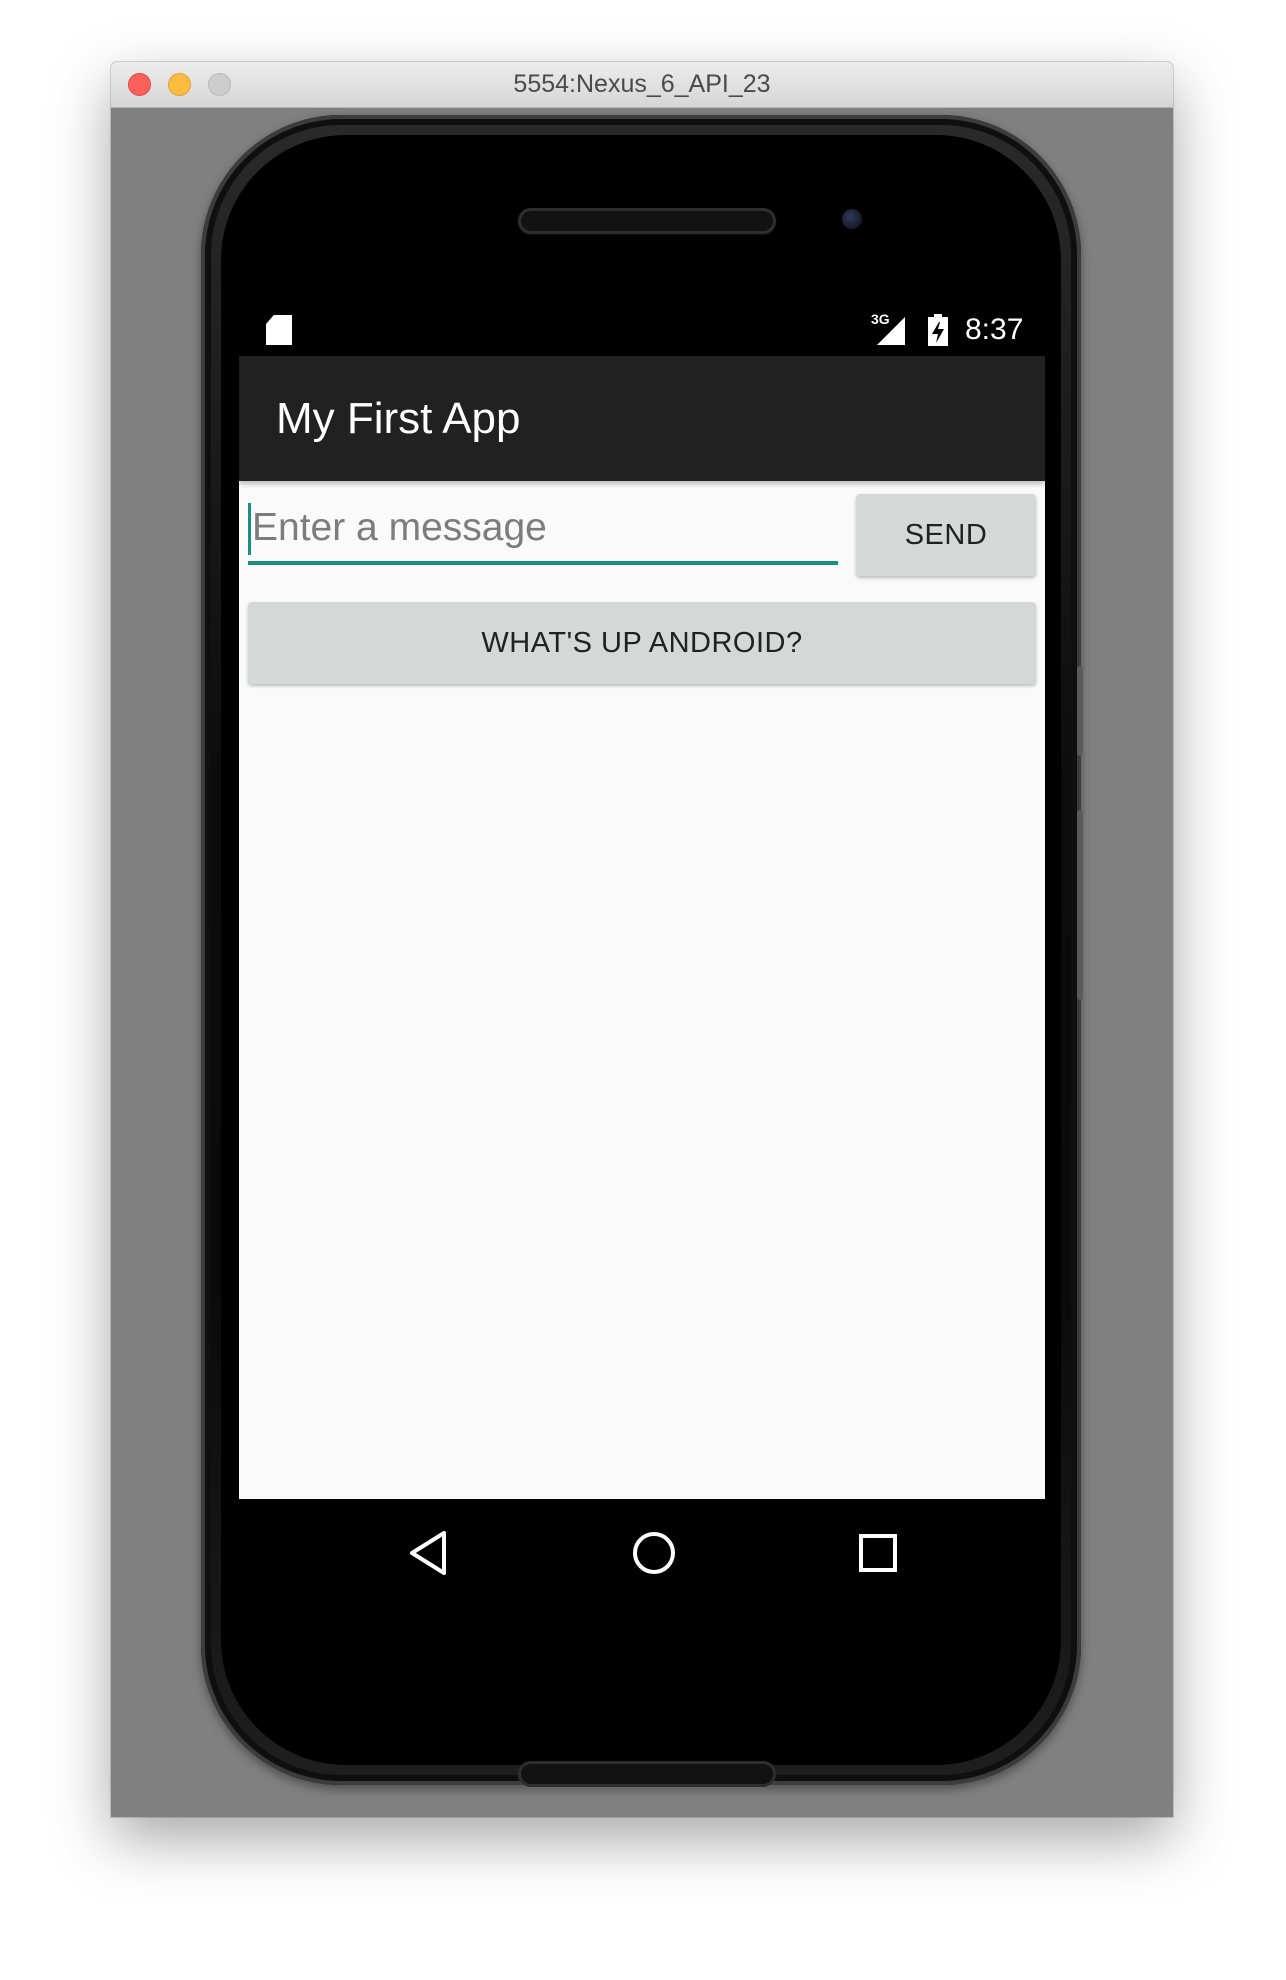 This screenshot has height=1980, width=1286. Describe the element at coordinates (938, 330) in the screenshot. I see `battery-charging-icon` at that location.